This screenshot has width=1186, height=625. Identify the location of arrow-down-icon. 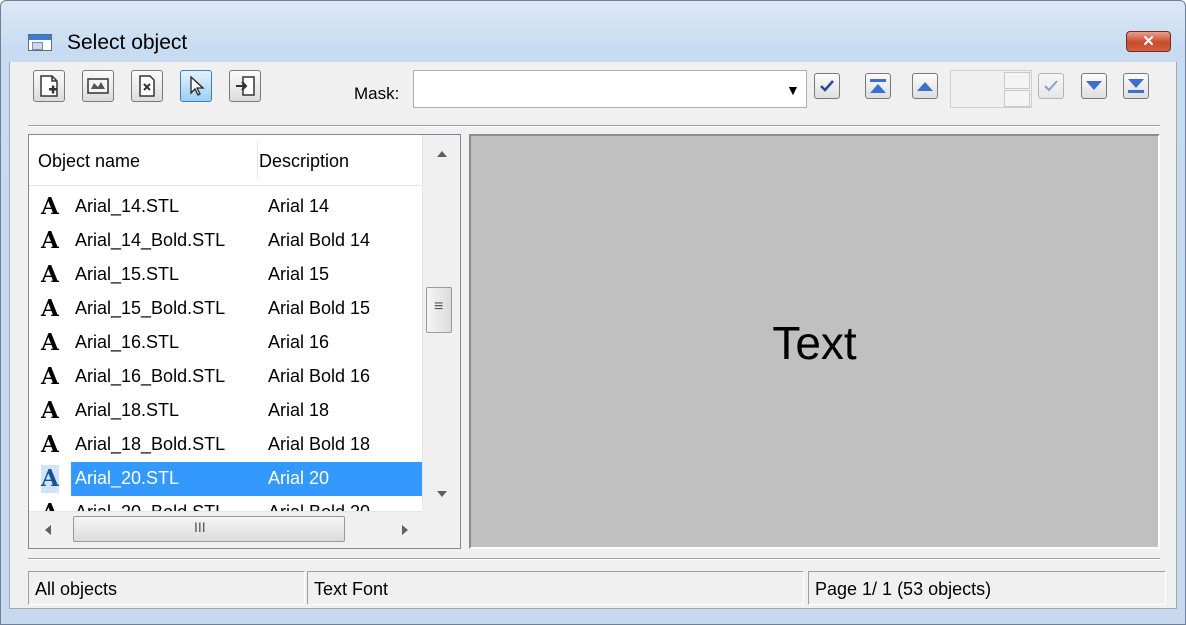
(1094, 85).